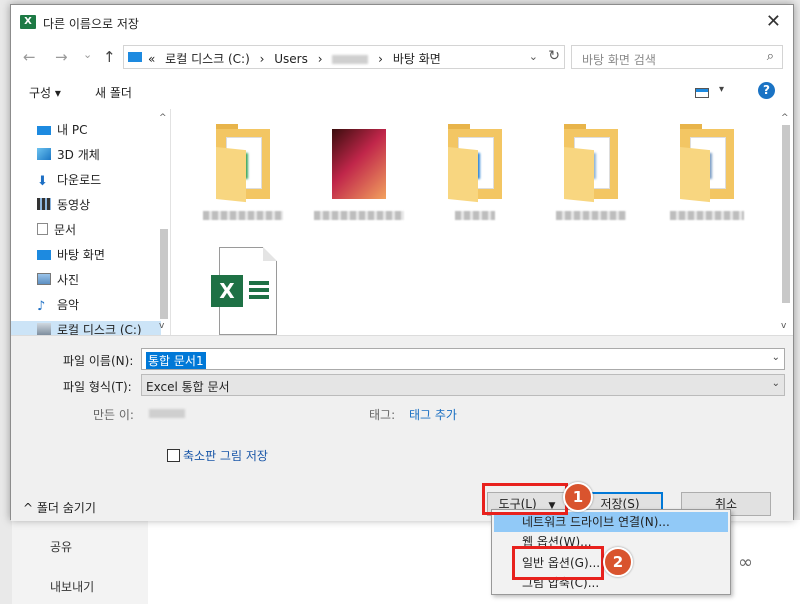 Image resolution: width=800 pixels, height=604 pixels. I want to click on search-placeholder: 바탕 화면 검색, so click(619, 60).